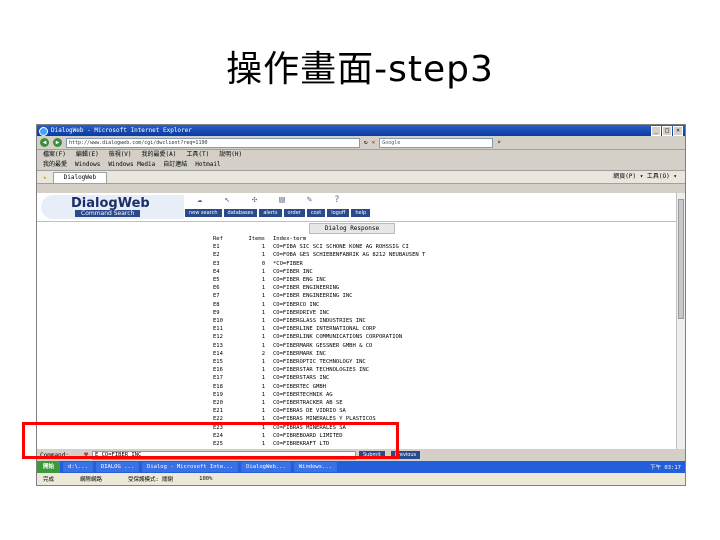 Image resolution: width=720 pixels, height=540 pixels. I want to click on table-row: E13 1 CO=FIBERMARK GESSNER GMBH & CO, so click(319, 346).